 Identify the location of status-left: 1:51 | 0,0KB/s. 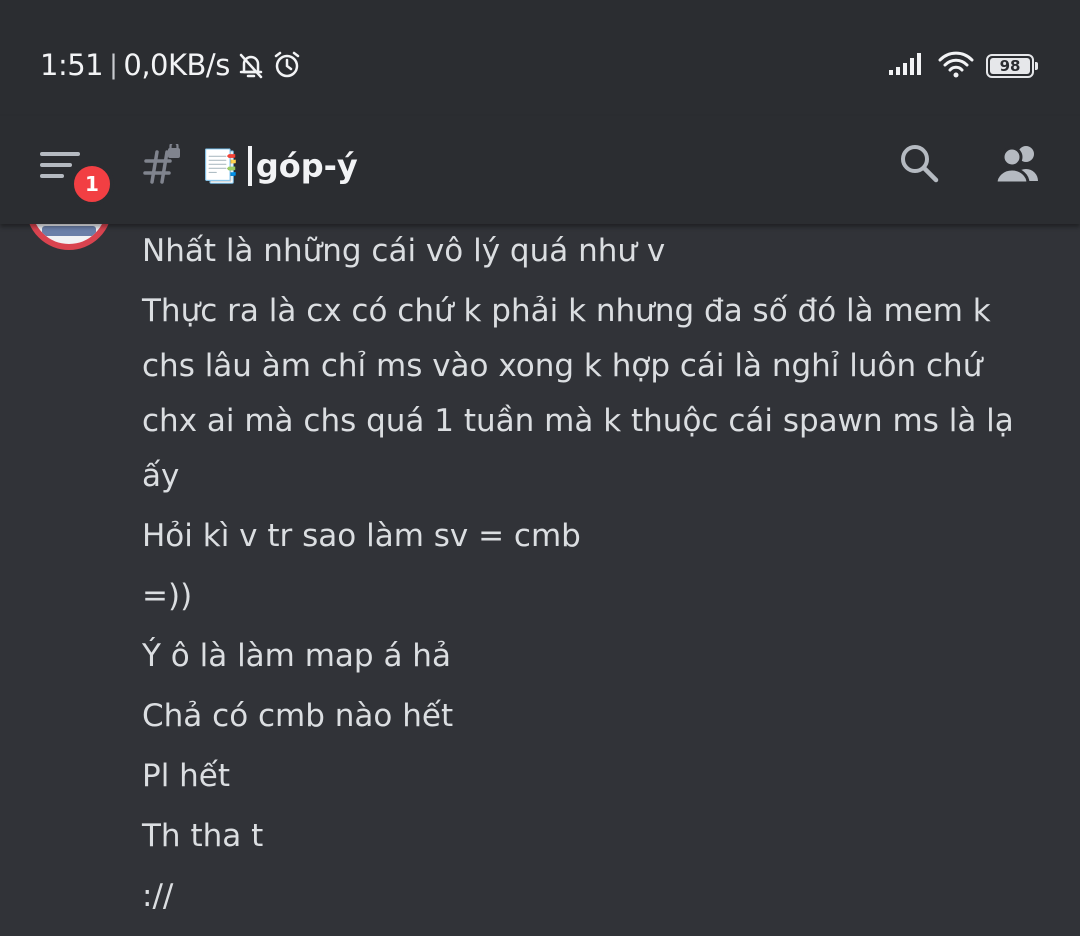
(171, 65).